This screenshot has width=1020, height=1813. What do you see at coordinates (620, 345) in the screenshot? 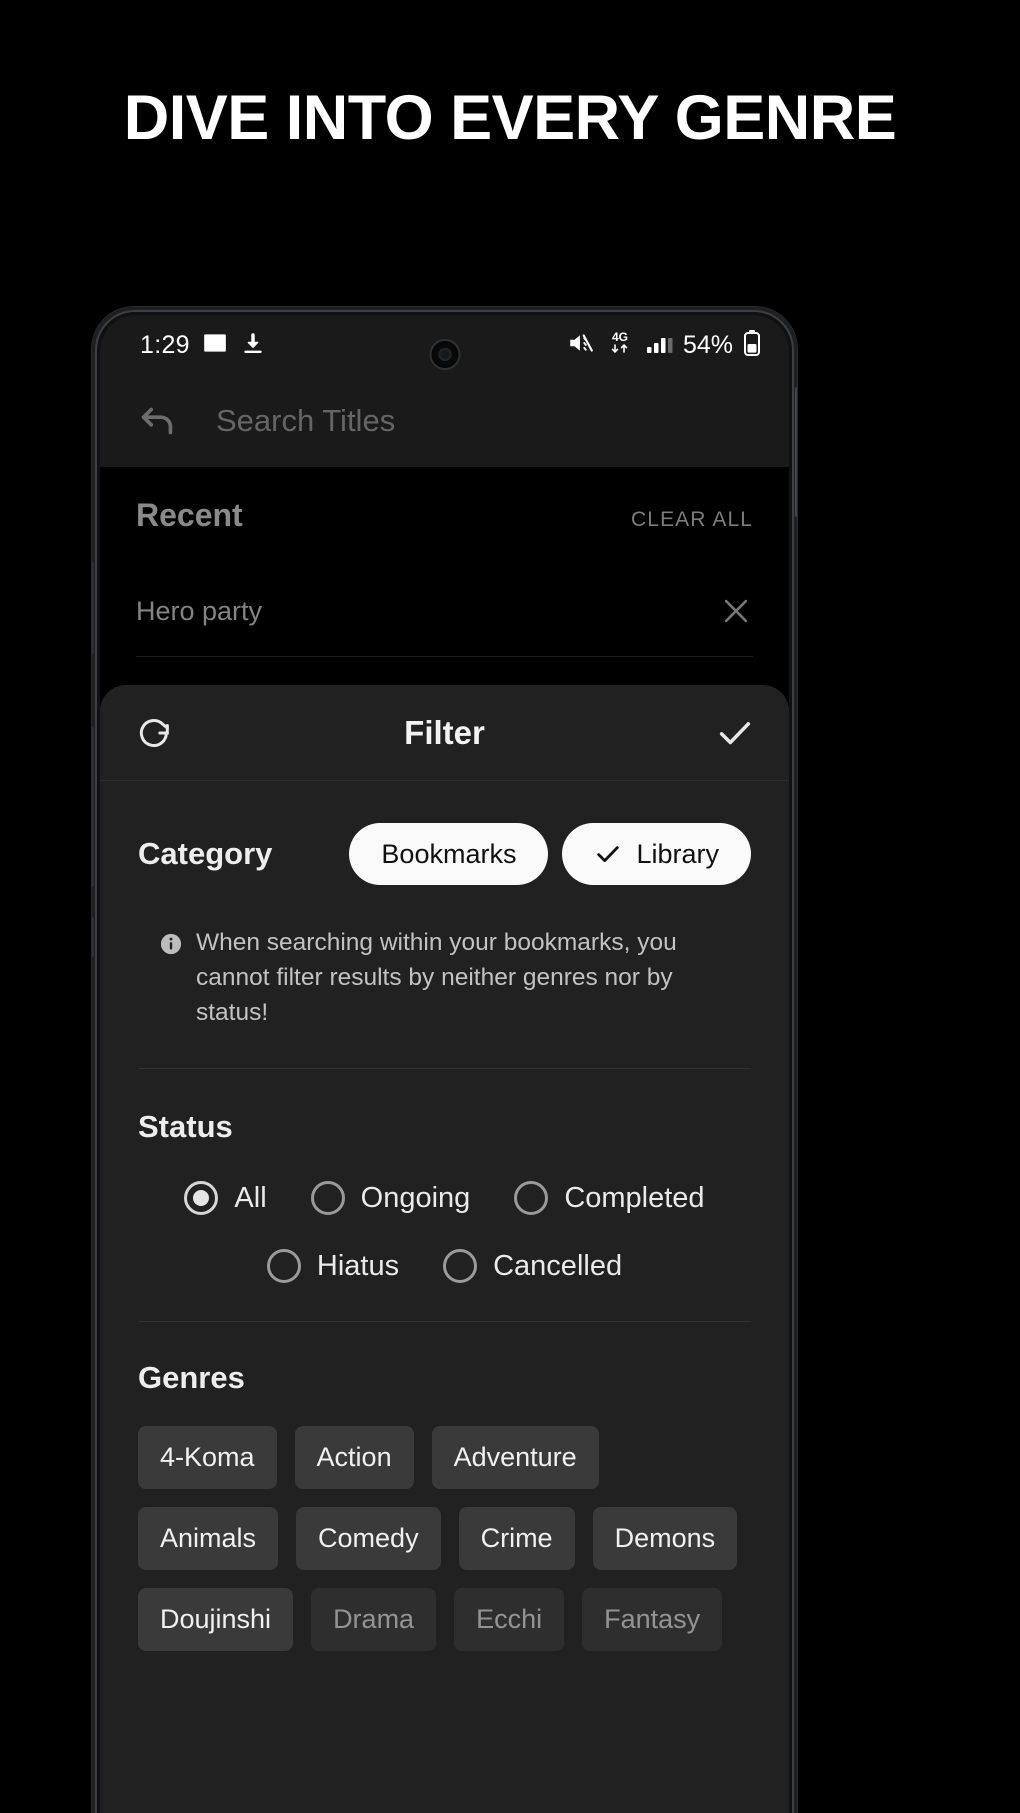
I see `network-4g-icon: 4G` at bounding box center [620, 345].